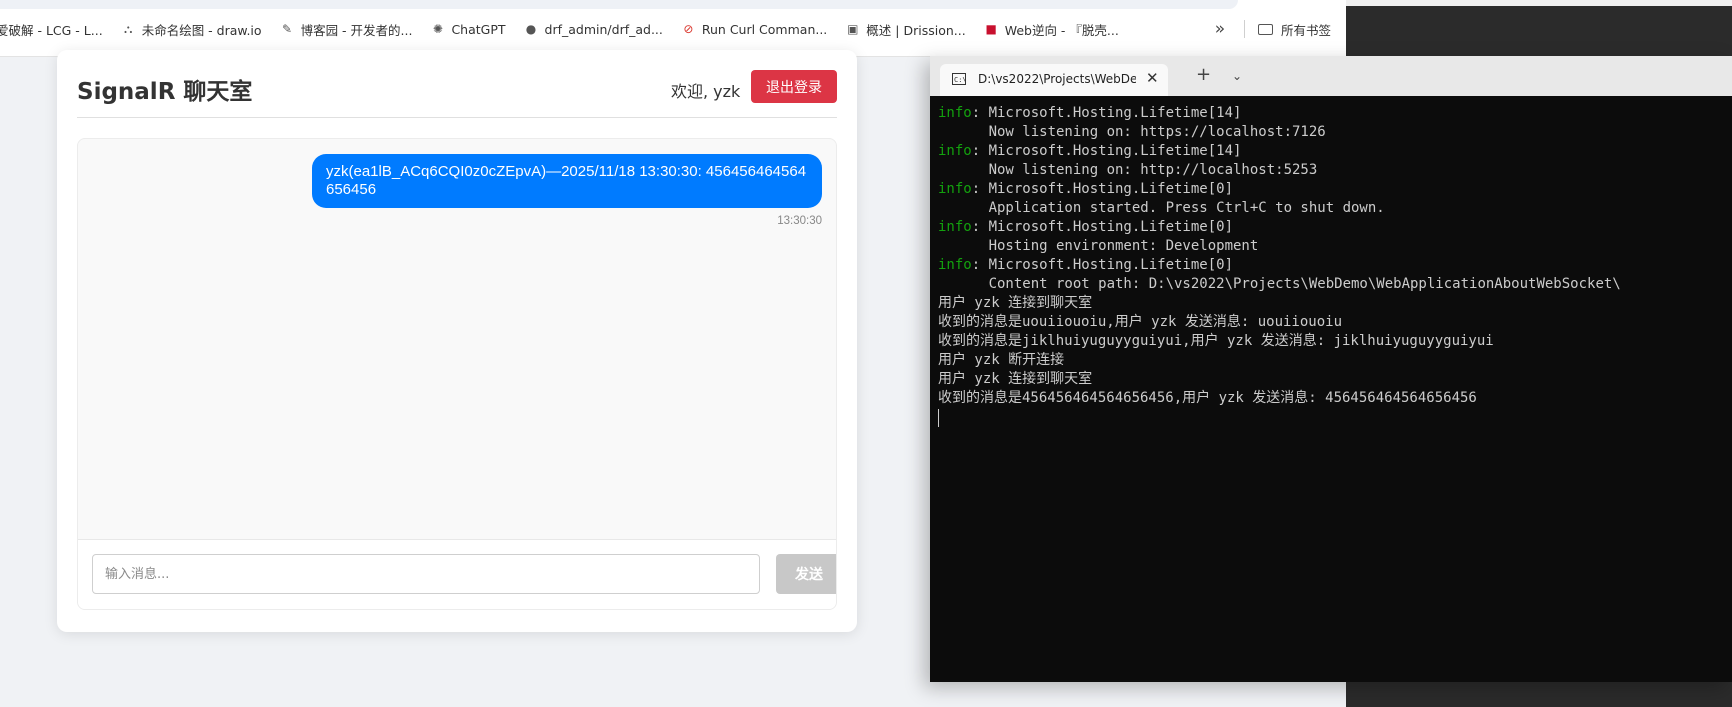  I want to click on log-text: Now listening on: https://localhost:7126, so click(1132, 132).